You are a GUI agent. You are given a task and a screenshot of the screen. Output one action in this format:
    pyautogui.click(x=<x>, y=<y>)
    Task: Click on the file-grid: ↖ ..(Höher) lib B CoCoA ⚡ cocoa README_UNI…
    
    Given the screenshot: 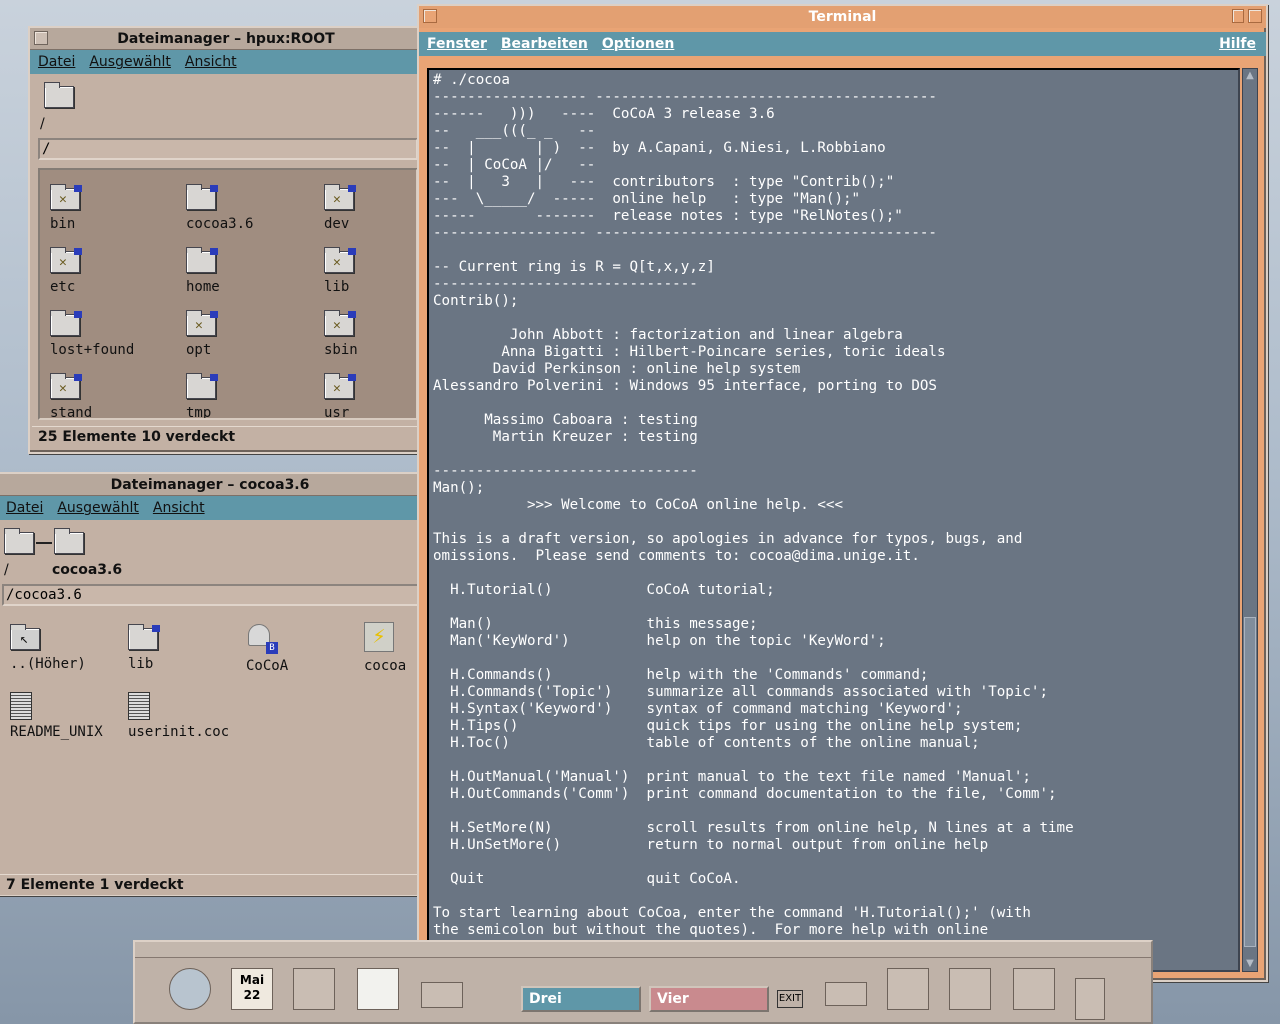 What is the action you would take?
    pyautogui.click(x=211, y=741)
    